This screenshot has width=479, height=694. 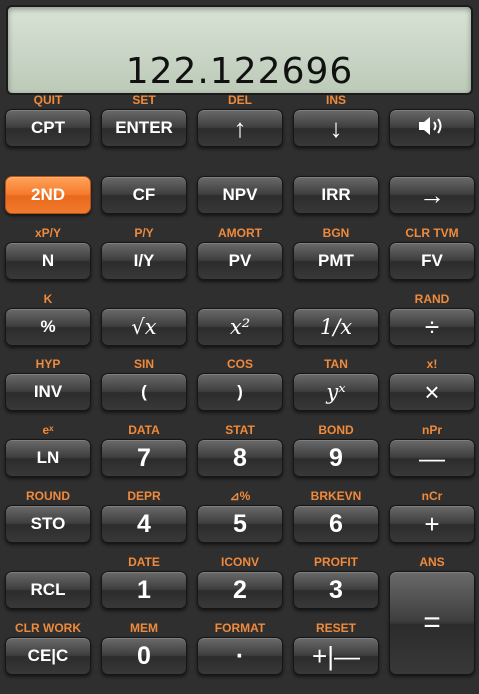 What do you see at coordinates (336, 524) in the screenshot?
I see `digit-6-key: 6` at bounding box center [336, 524].